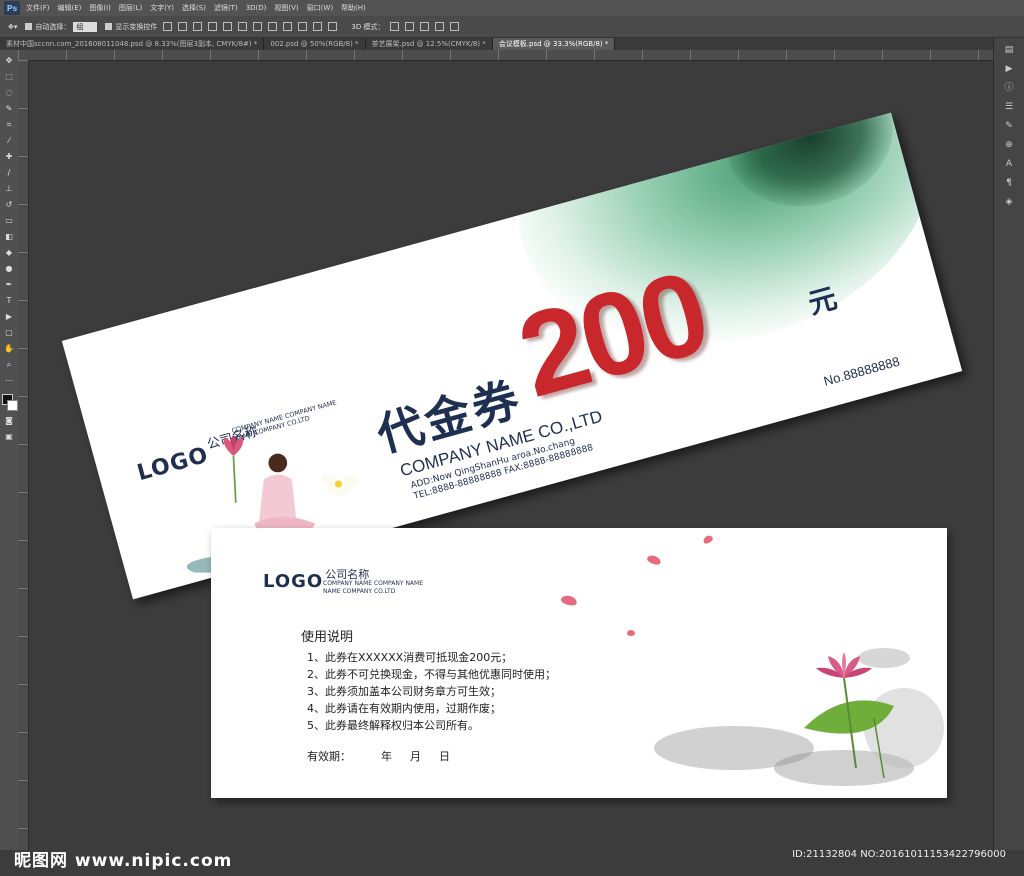  Describe the element at coordinates (861, 371) in the screenshot. I see `voucher-serial-number: No.88888888` at that location.